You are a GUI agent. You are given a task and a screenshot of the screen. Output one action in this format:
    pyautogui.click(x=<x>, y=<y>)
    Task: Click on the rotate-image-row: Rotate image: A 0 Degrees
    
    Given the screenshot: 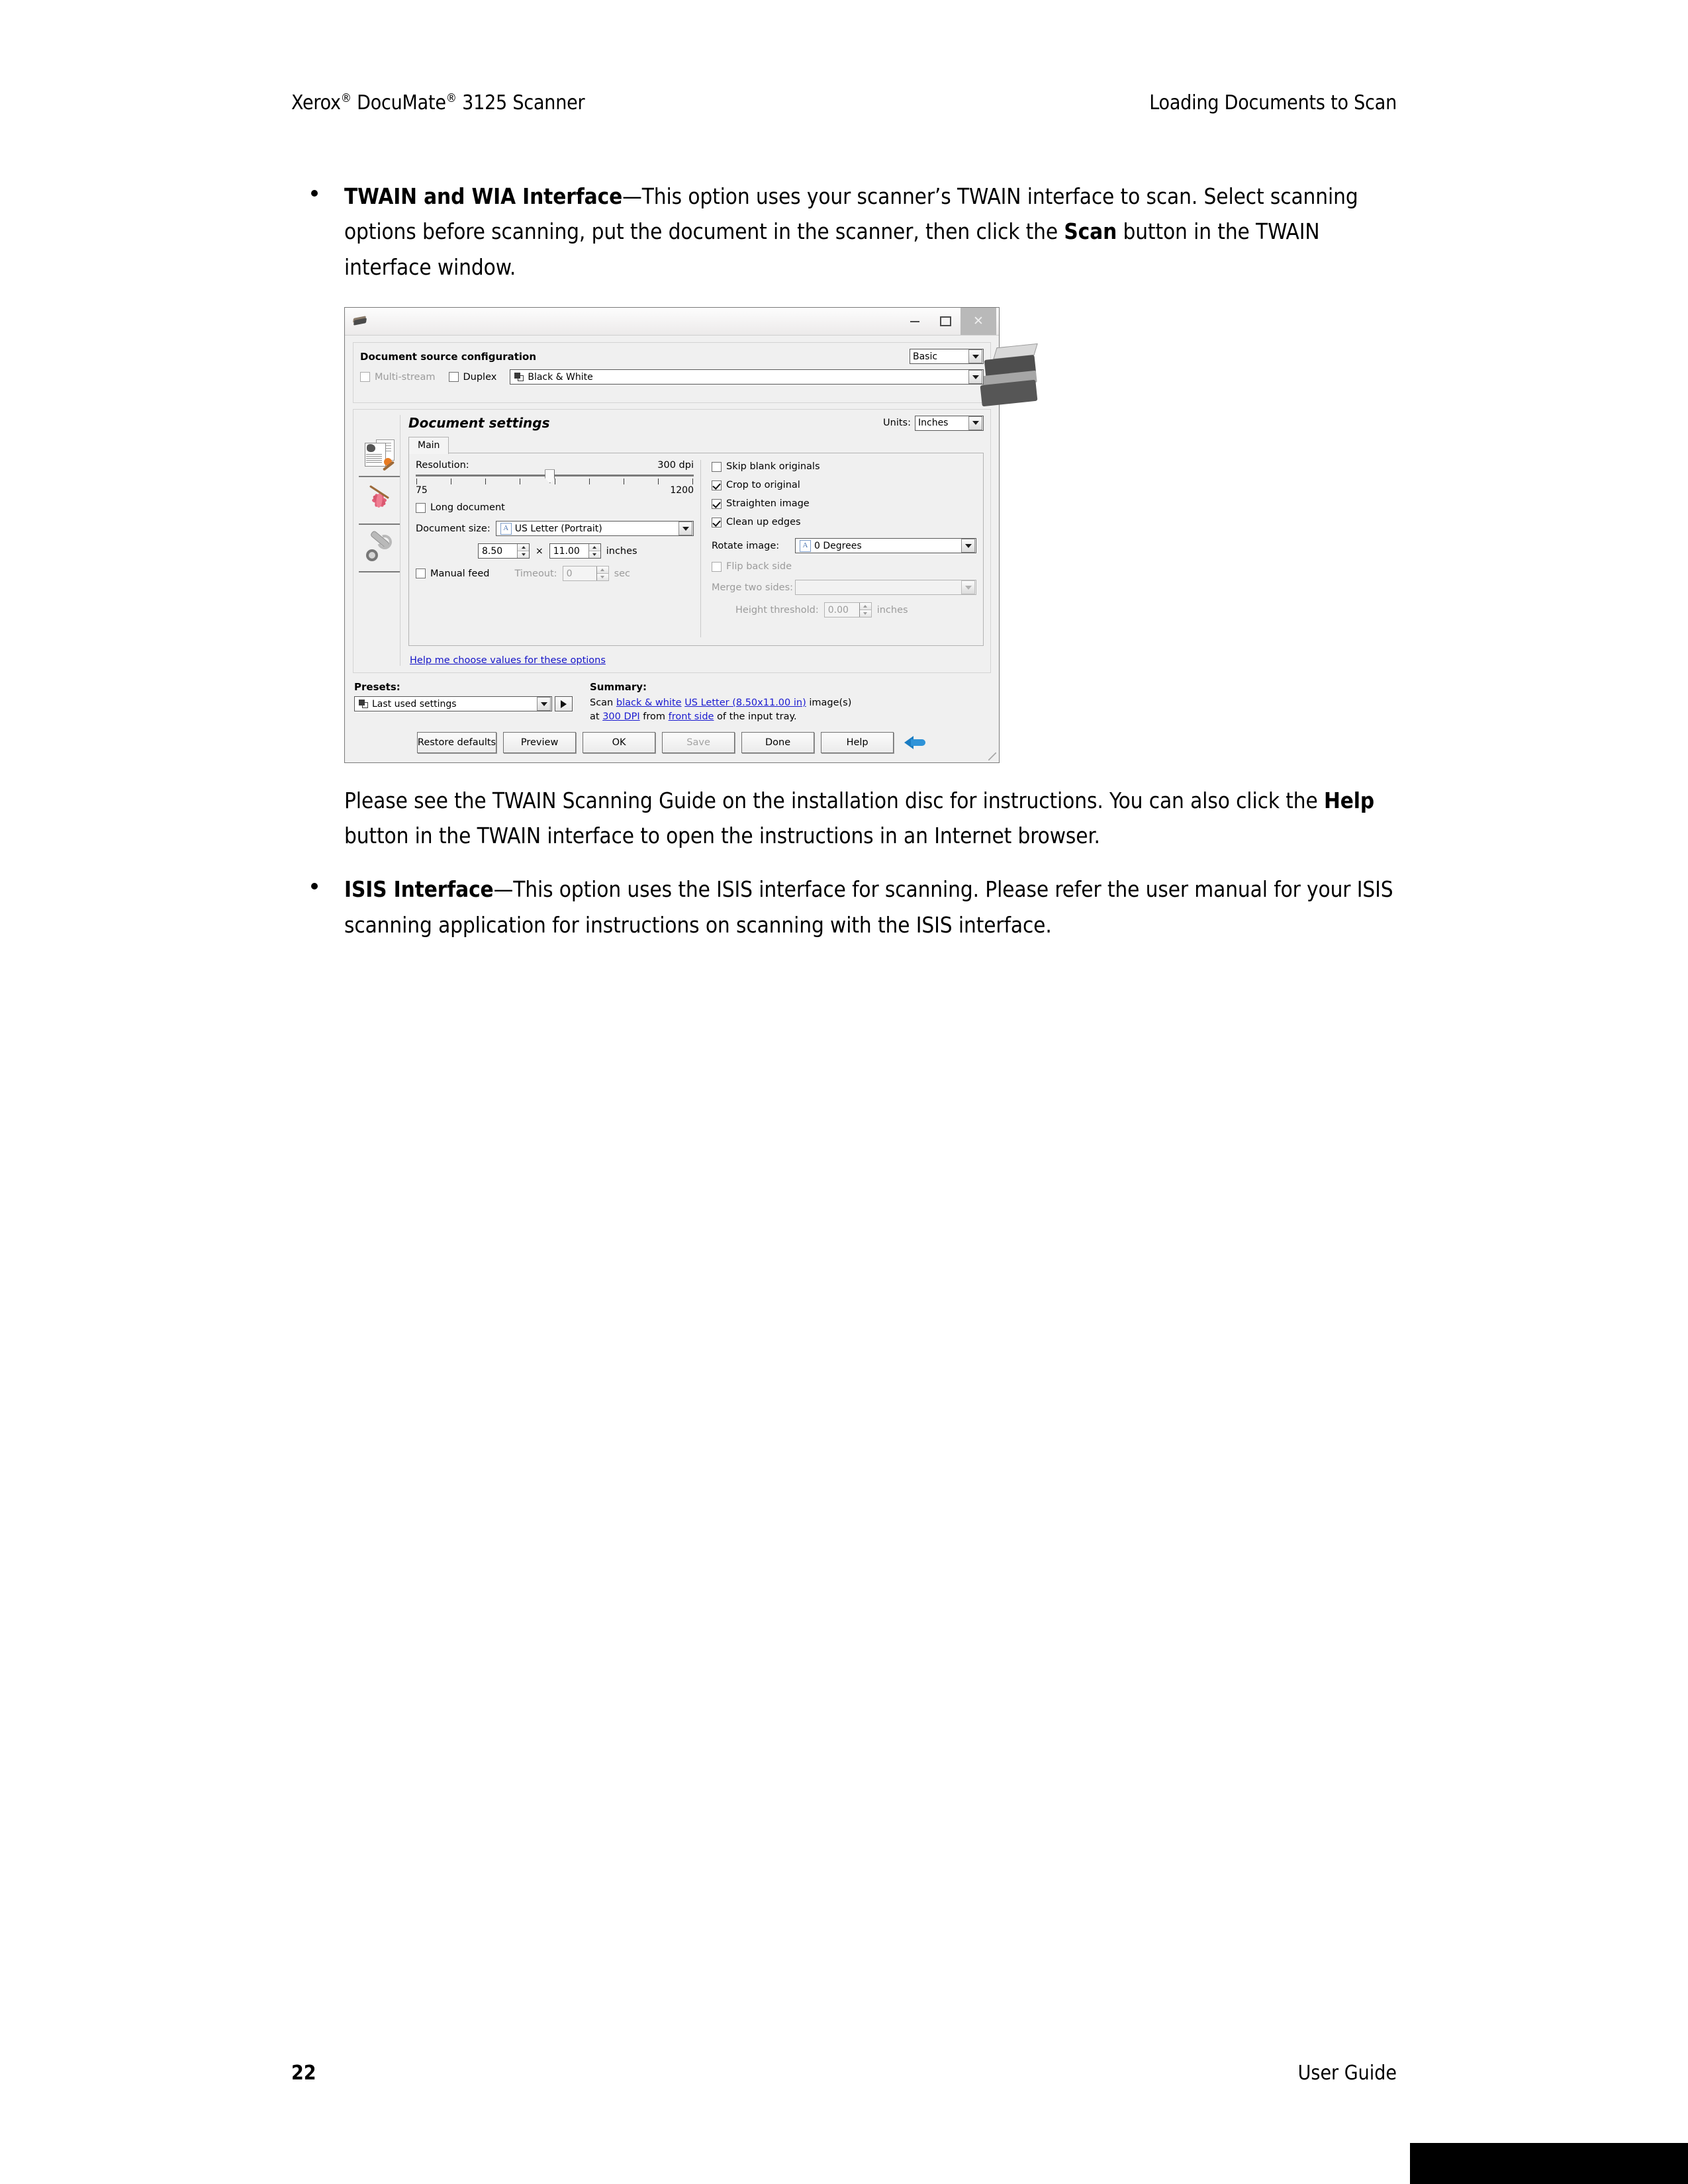 What is the action you would take?
    pyautogui.click(x=844, y=546)
    